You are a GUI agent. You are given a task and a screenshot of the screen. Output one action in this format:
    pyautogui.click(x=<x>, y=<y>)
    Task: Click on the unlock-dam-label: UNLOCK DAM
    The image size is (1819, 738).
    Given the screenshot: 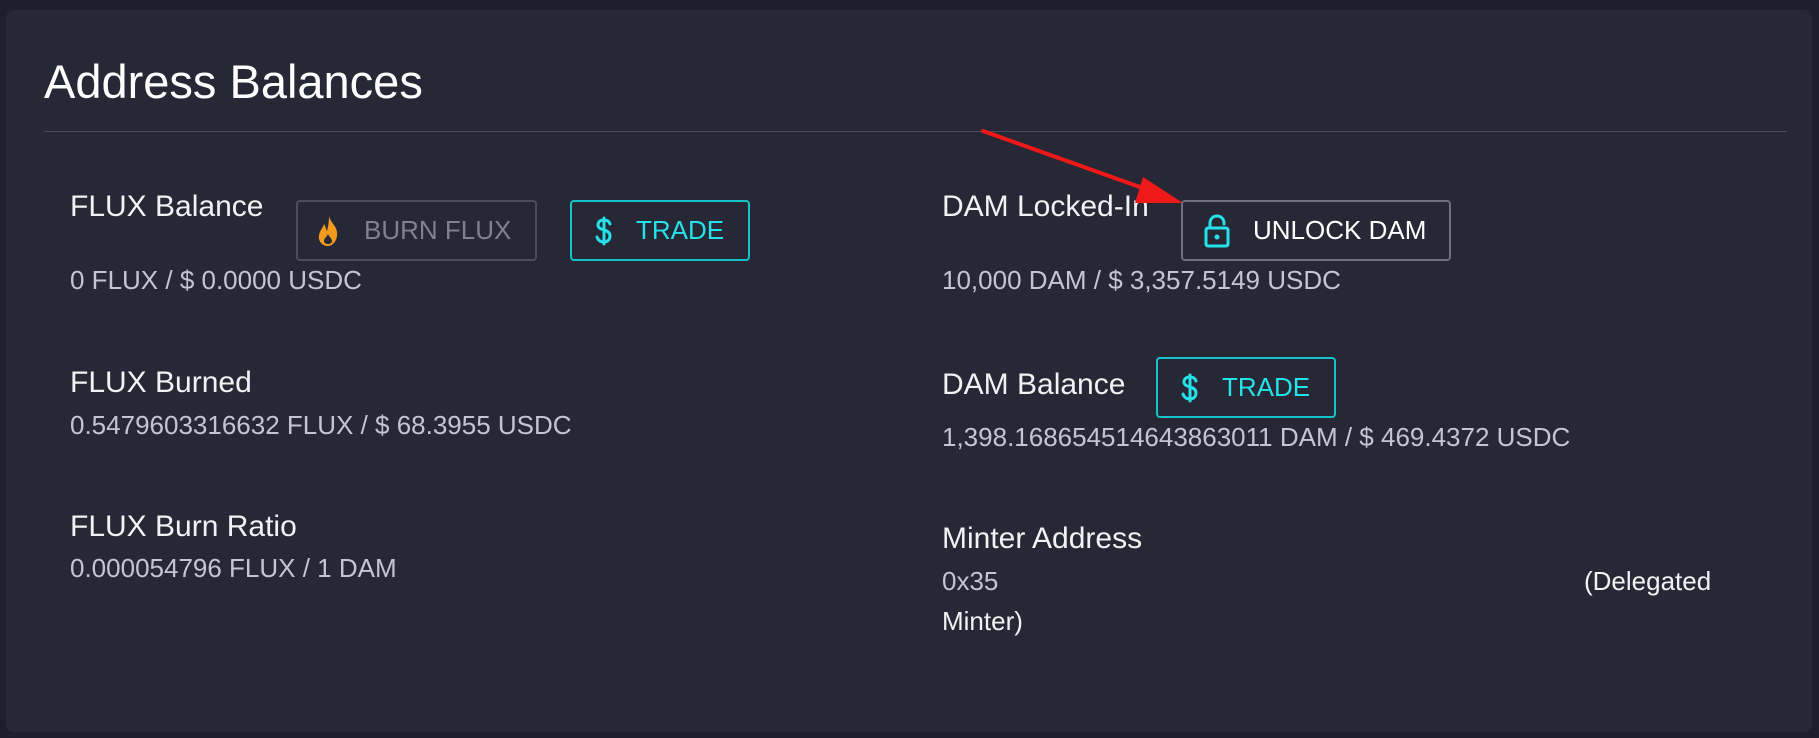 What is the action you would take?
    pyautogui.click(x=1340, y=230)
    